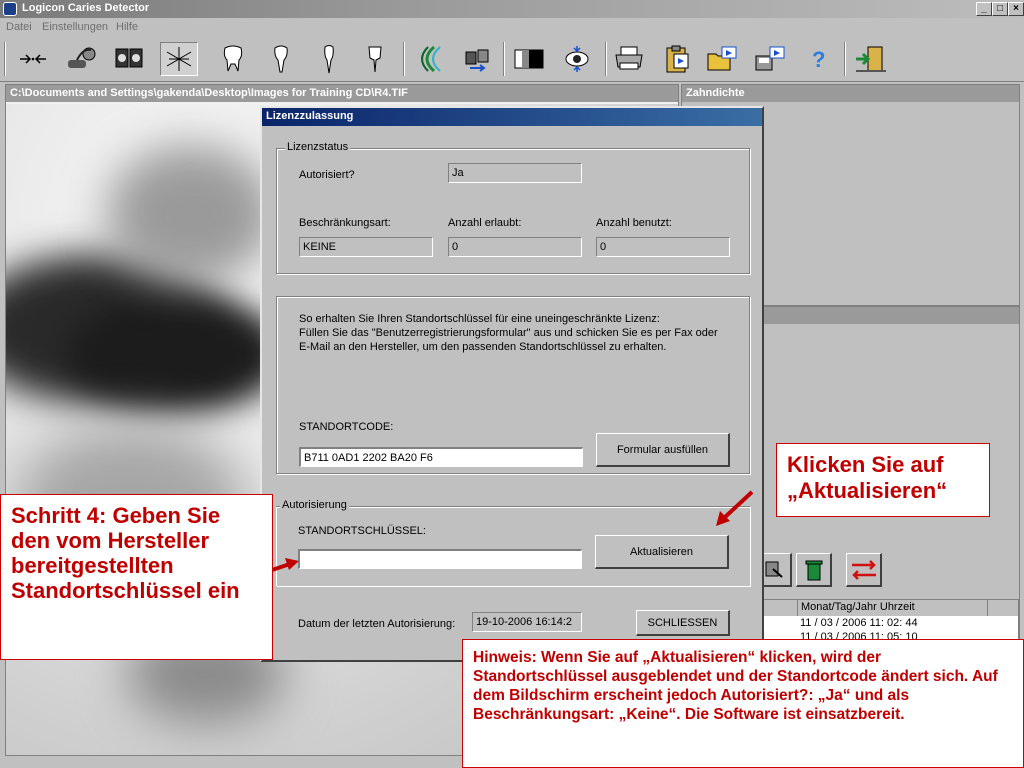 This screenshot has height=768, width=1024. Describe the element at coordinates (735, 508) in the screenshot. I see `arrow-to-update-button` at that location.